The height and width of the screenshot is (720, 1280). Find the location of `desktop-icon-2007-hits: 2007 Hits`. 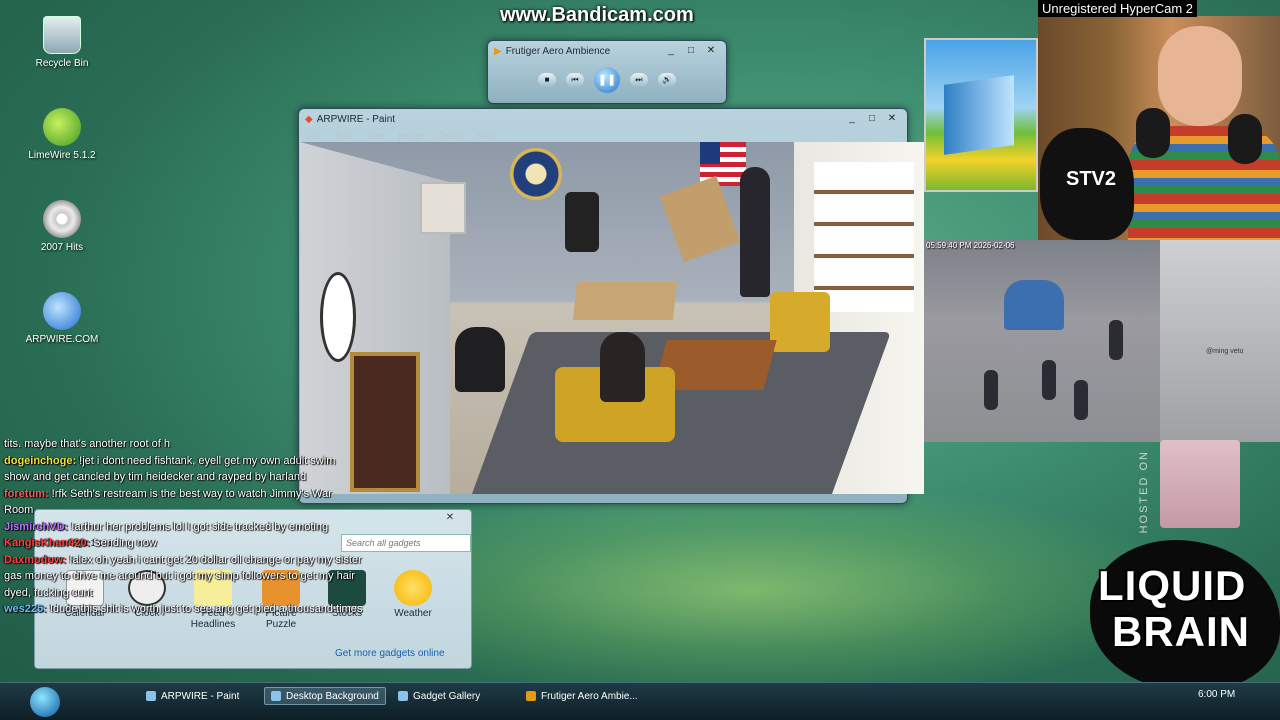

desktop-icon-2007-hits: 2007 Hits is located at coordinates (62, 226).